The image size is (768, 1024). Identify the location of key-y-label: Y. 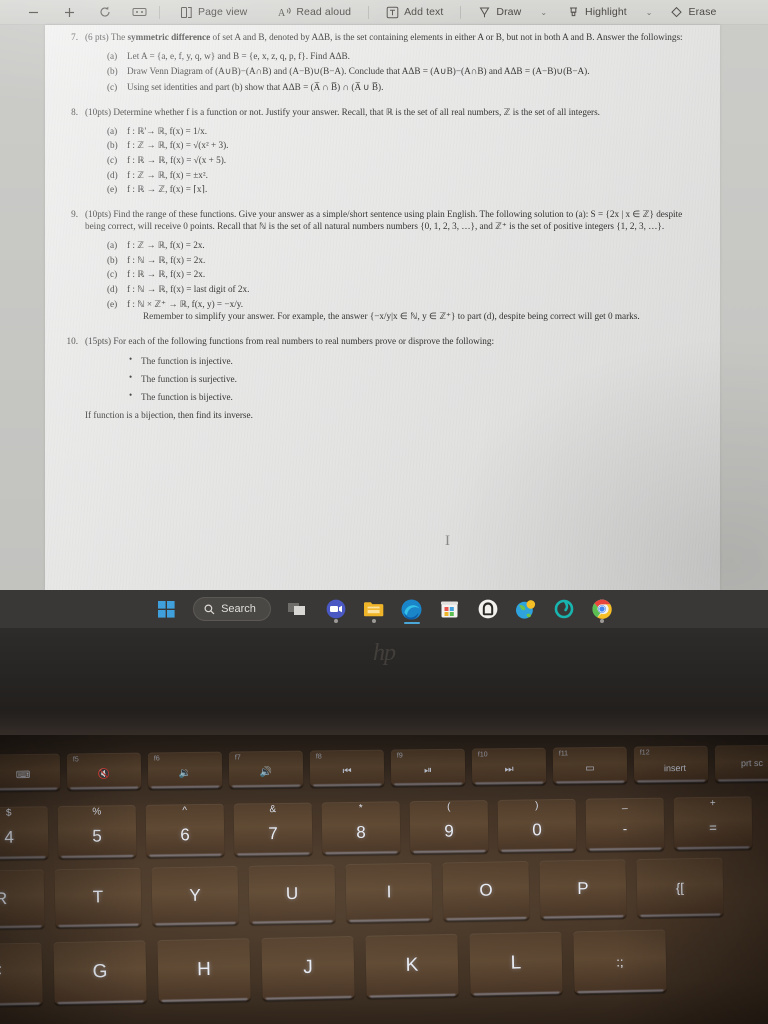
(195, 895).